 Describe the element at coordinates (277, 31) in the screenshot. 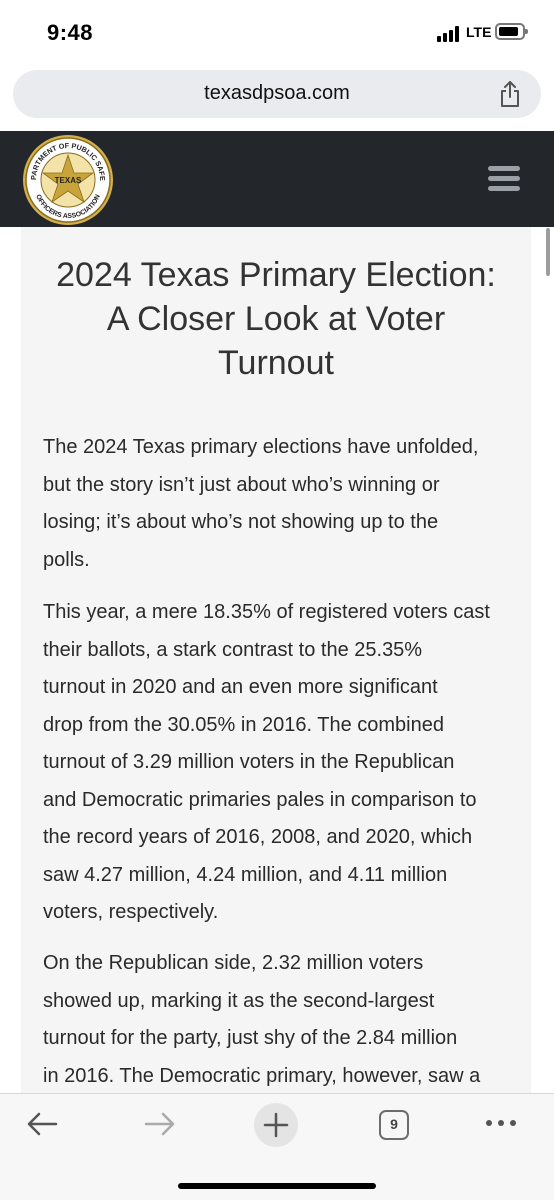

I see `status-bar: 9:48 LTE` at that location.